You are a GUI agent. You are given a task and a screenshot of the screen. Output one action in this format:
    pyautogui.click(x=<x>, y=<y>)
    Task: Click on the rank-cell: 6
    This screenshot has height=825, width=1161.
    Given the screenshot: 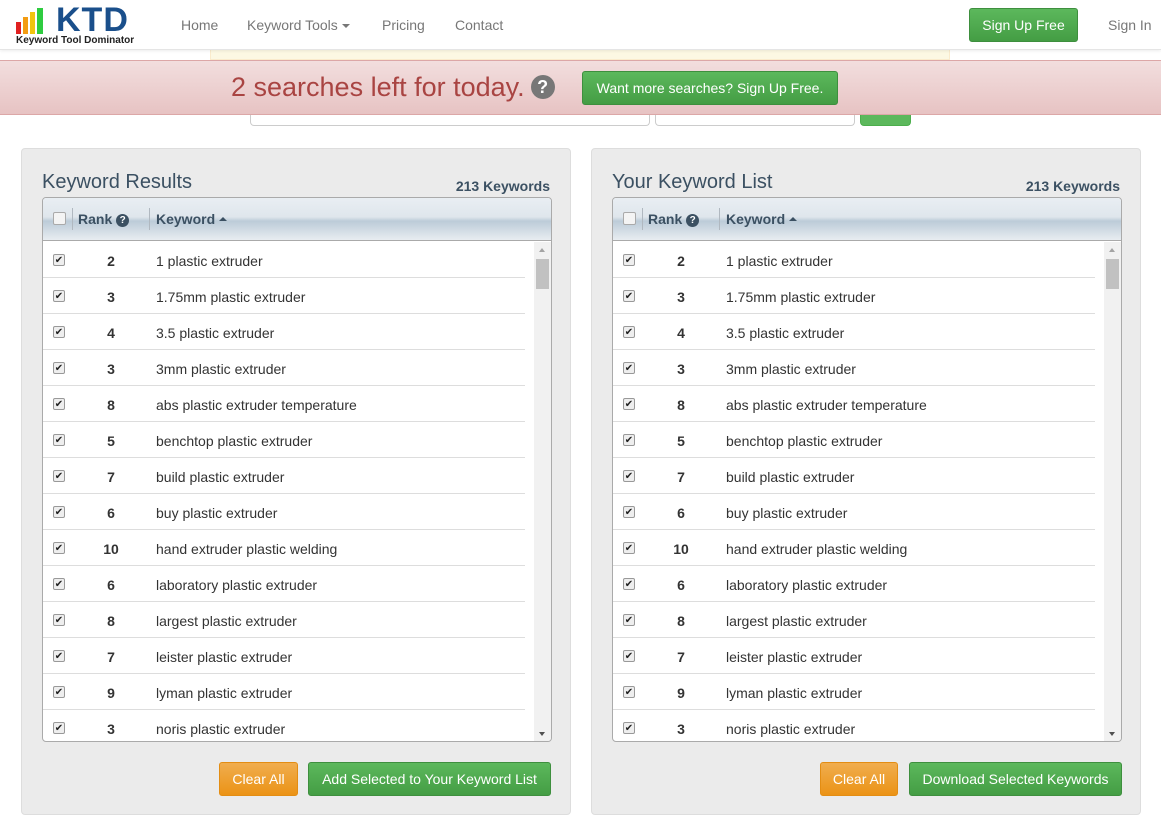 What is the action you would take?
    pyautogui.click(x=681, y=585)
    